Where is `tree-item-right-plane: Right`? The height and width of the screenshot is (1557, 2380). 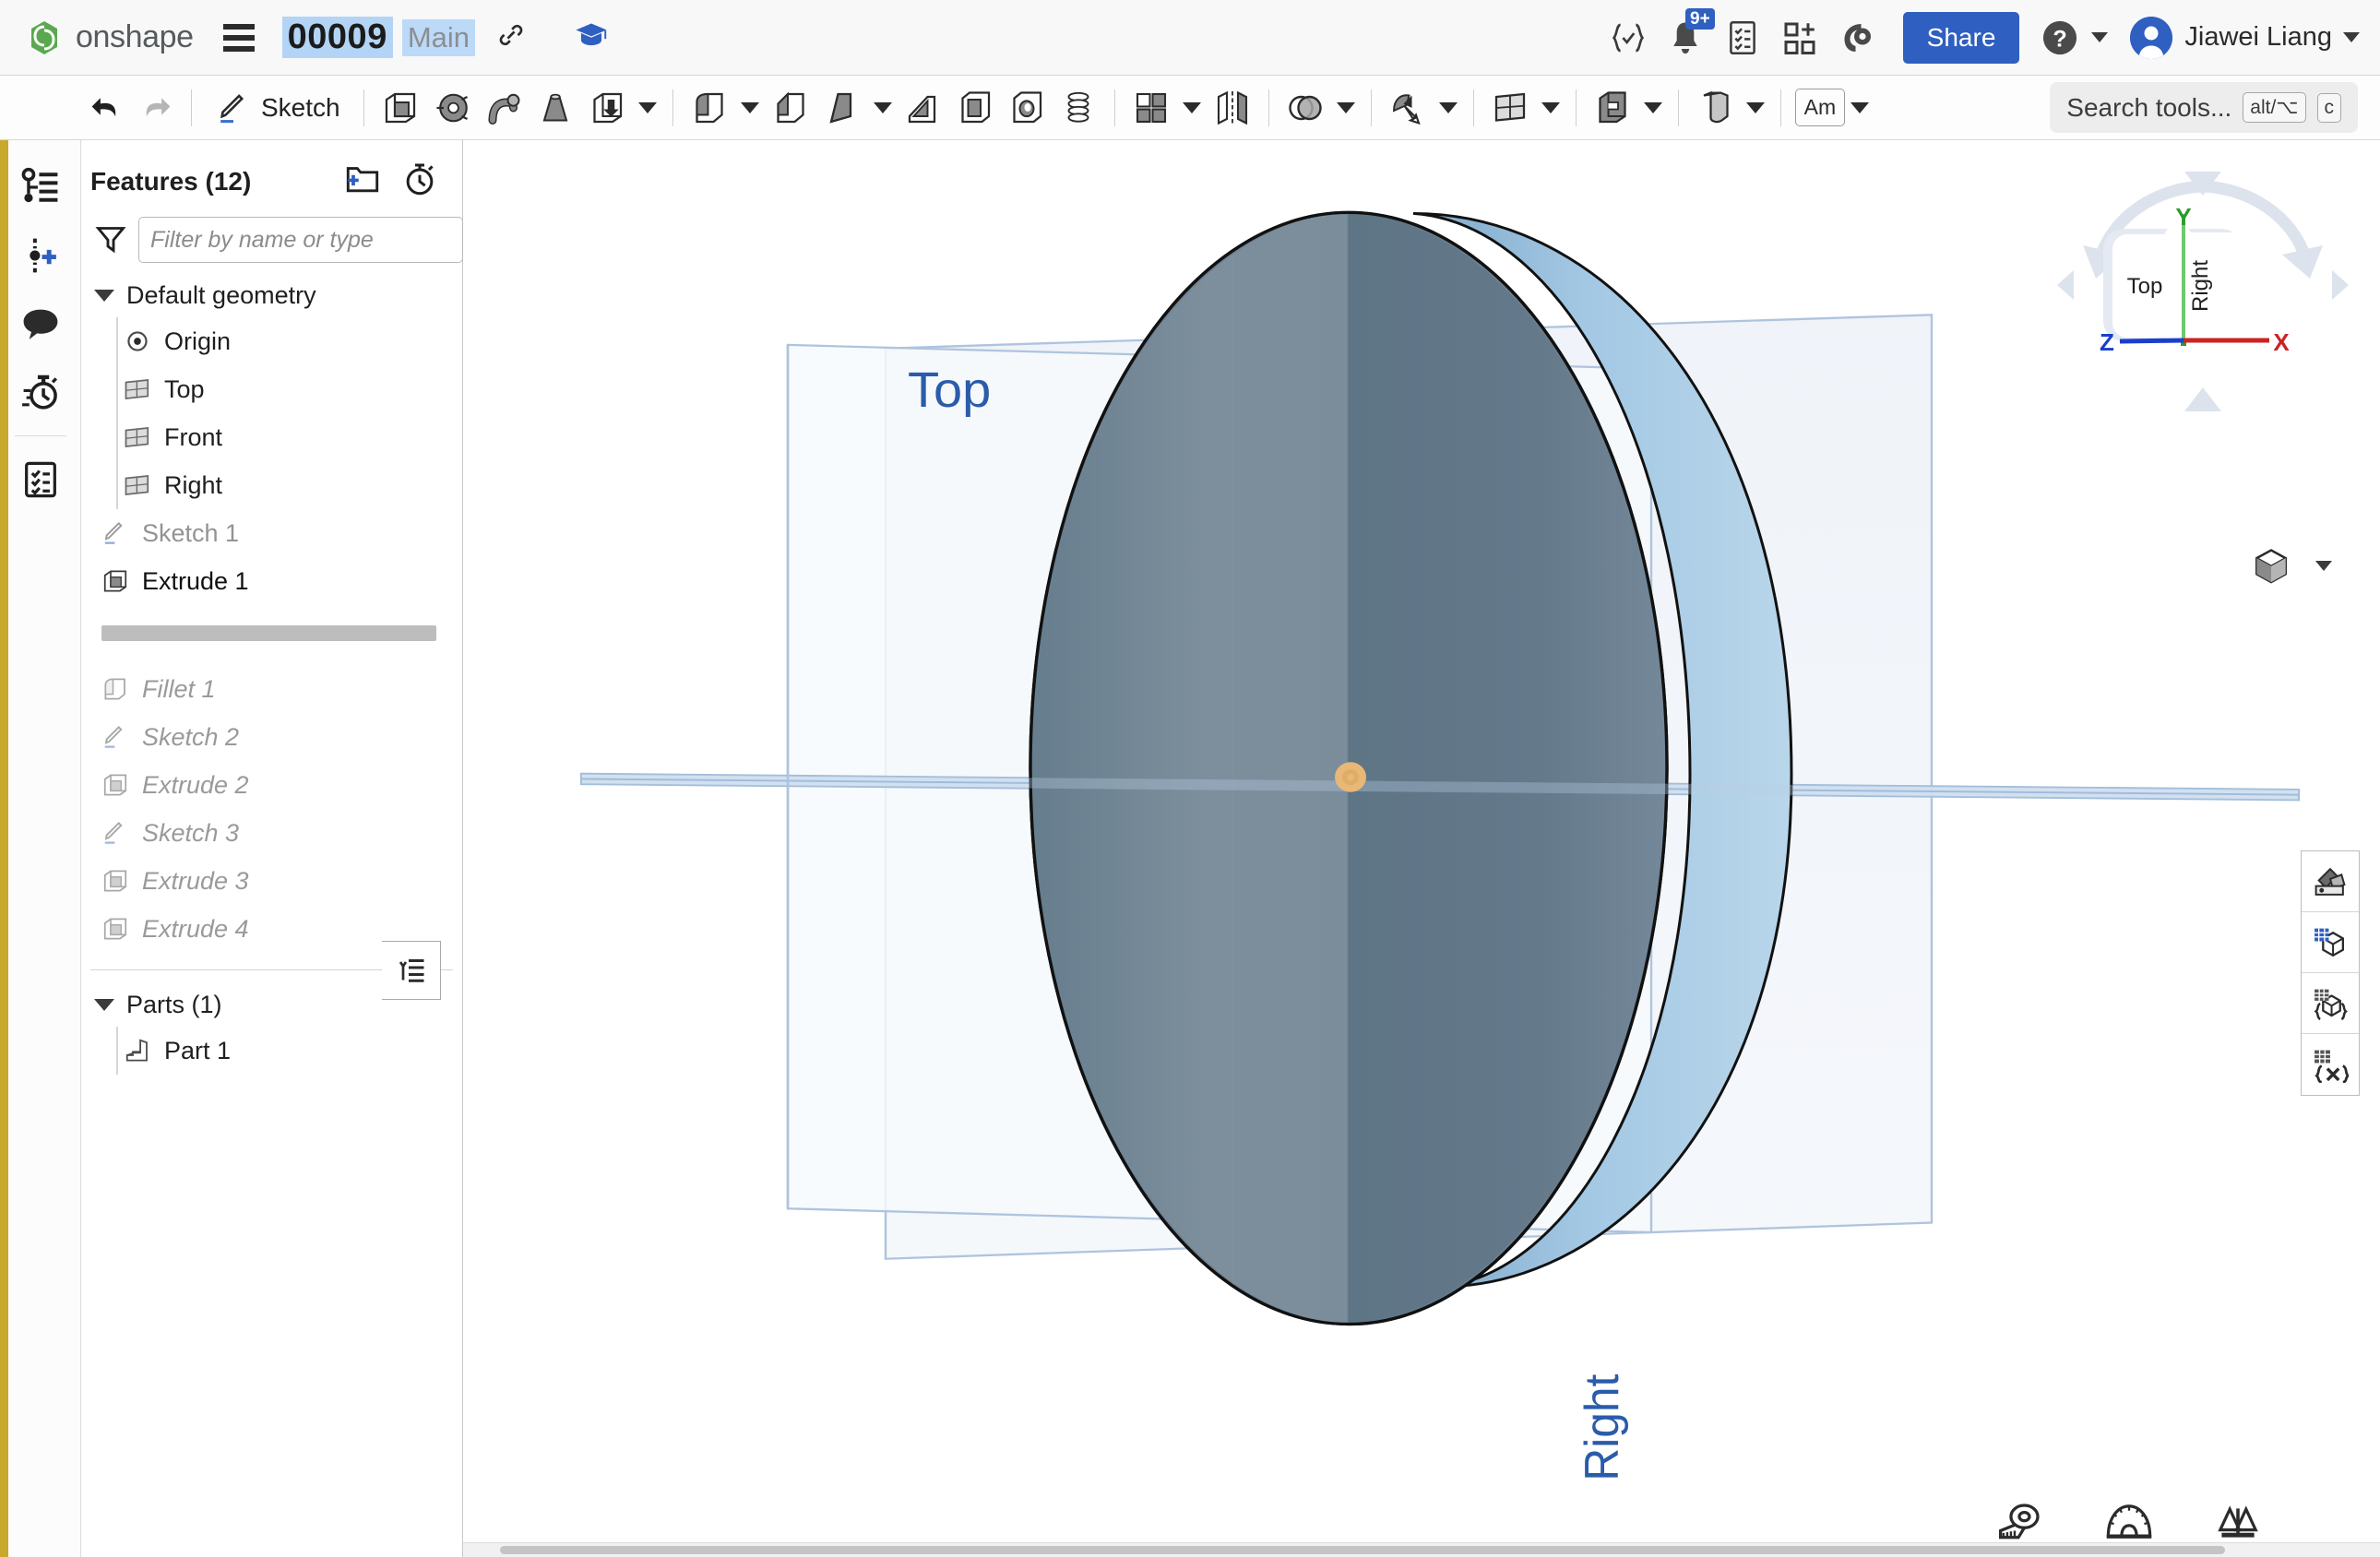
tree-item-right-plane: Right is located at coordinates (271, 485).